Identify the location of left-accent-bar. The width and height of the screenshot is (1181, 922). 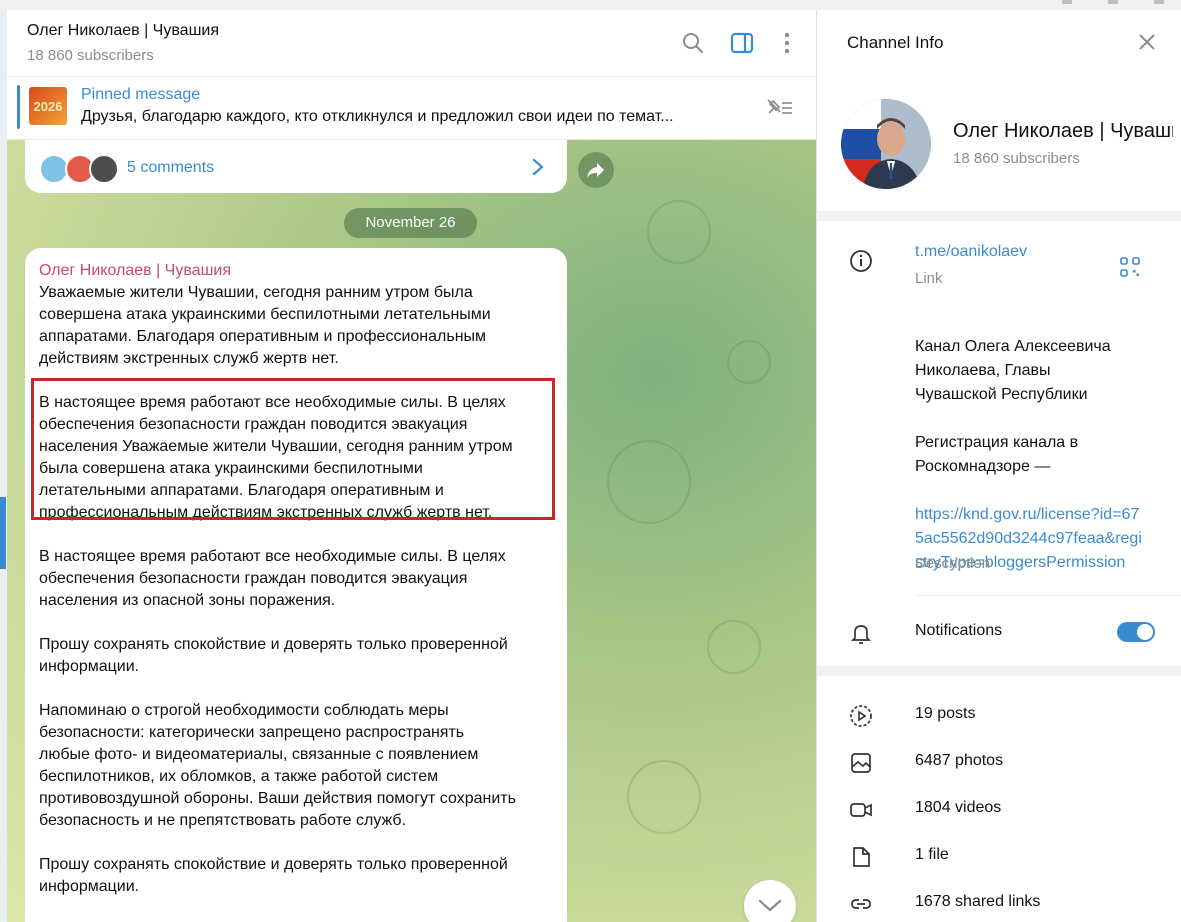
(3, 533).